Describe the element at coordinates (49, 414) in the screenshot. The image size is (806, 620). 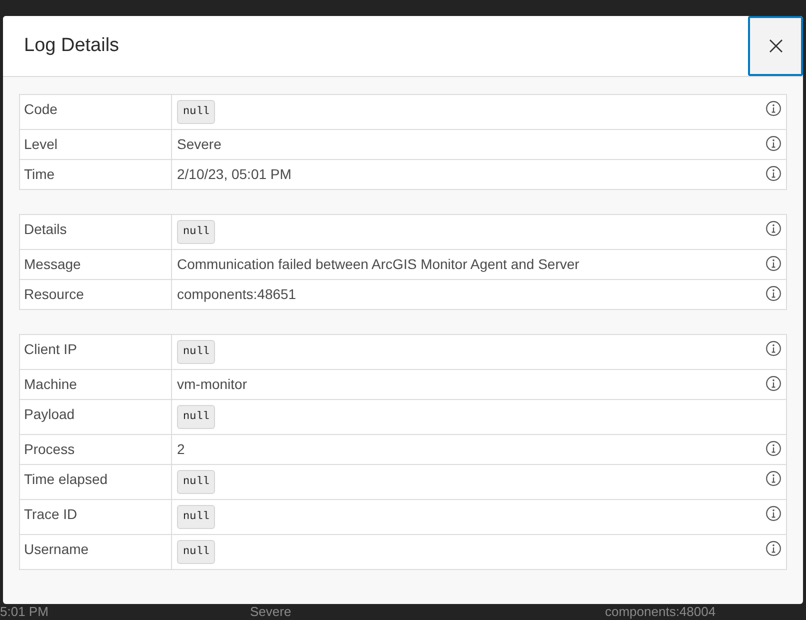
I see `field-label: Payload` at that location.